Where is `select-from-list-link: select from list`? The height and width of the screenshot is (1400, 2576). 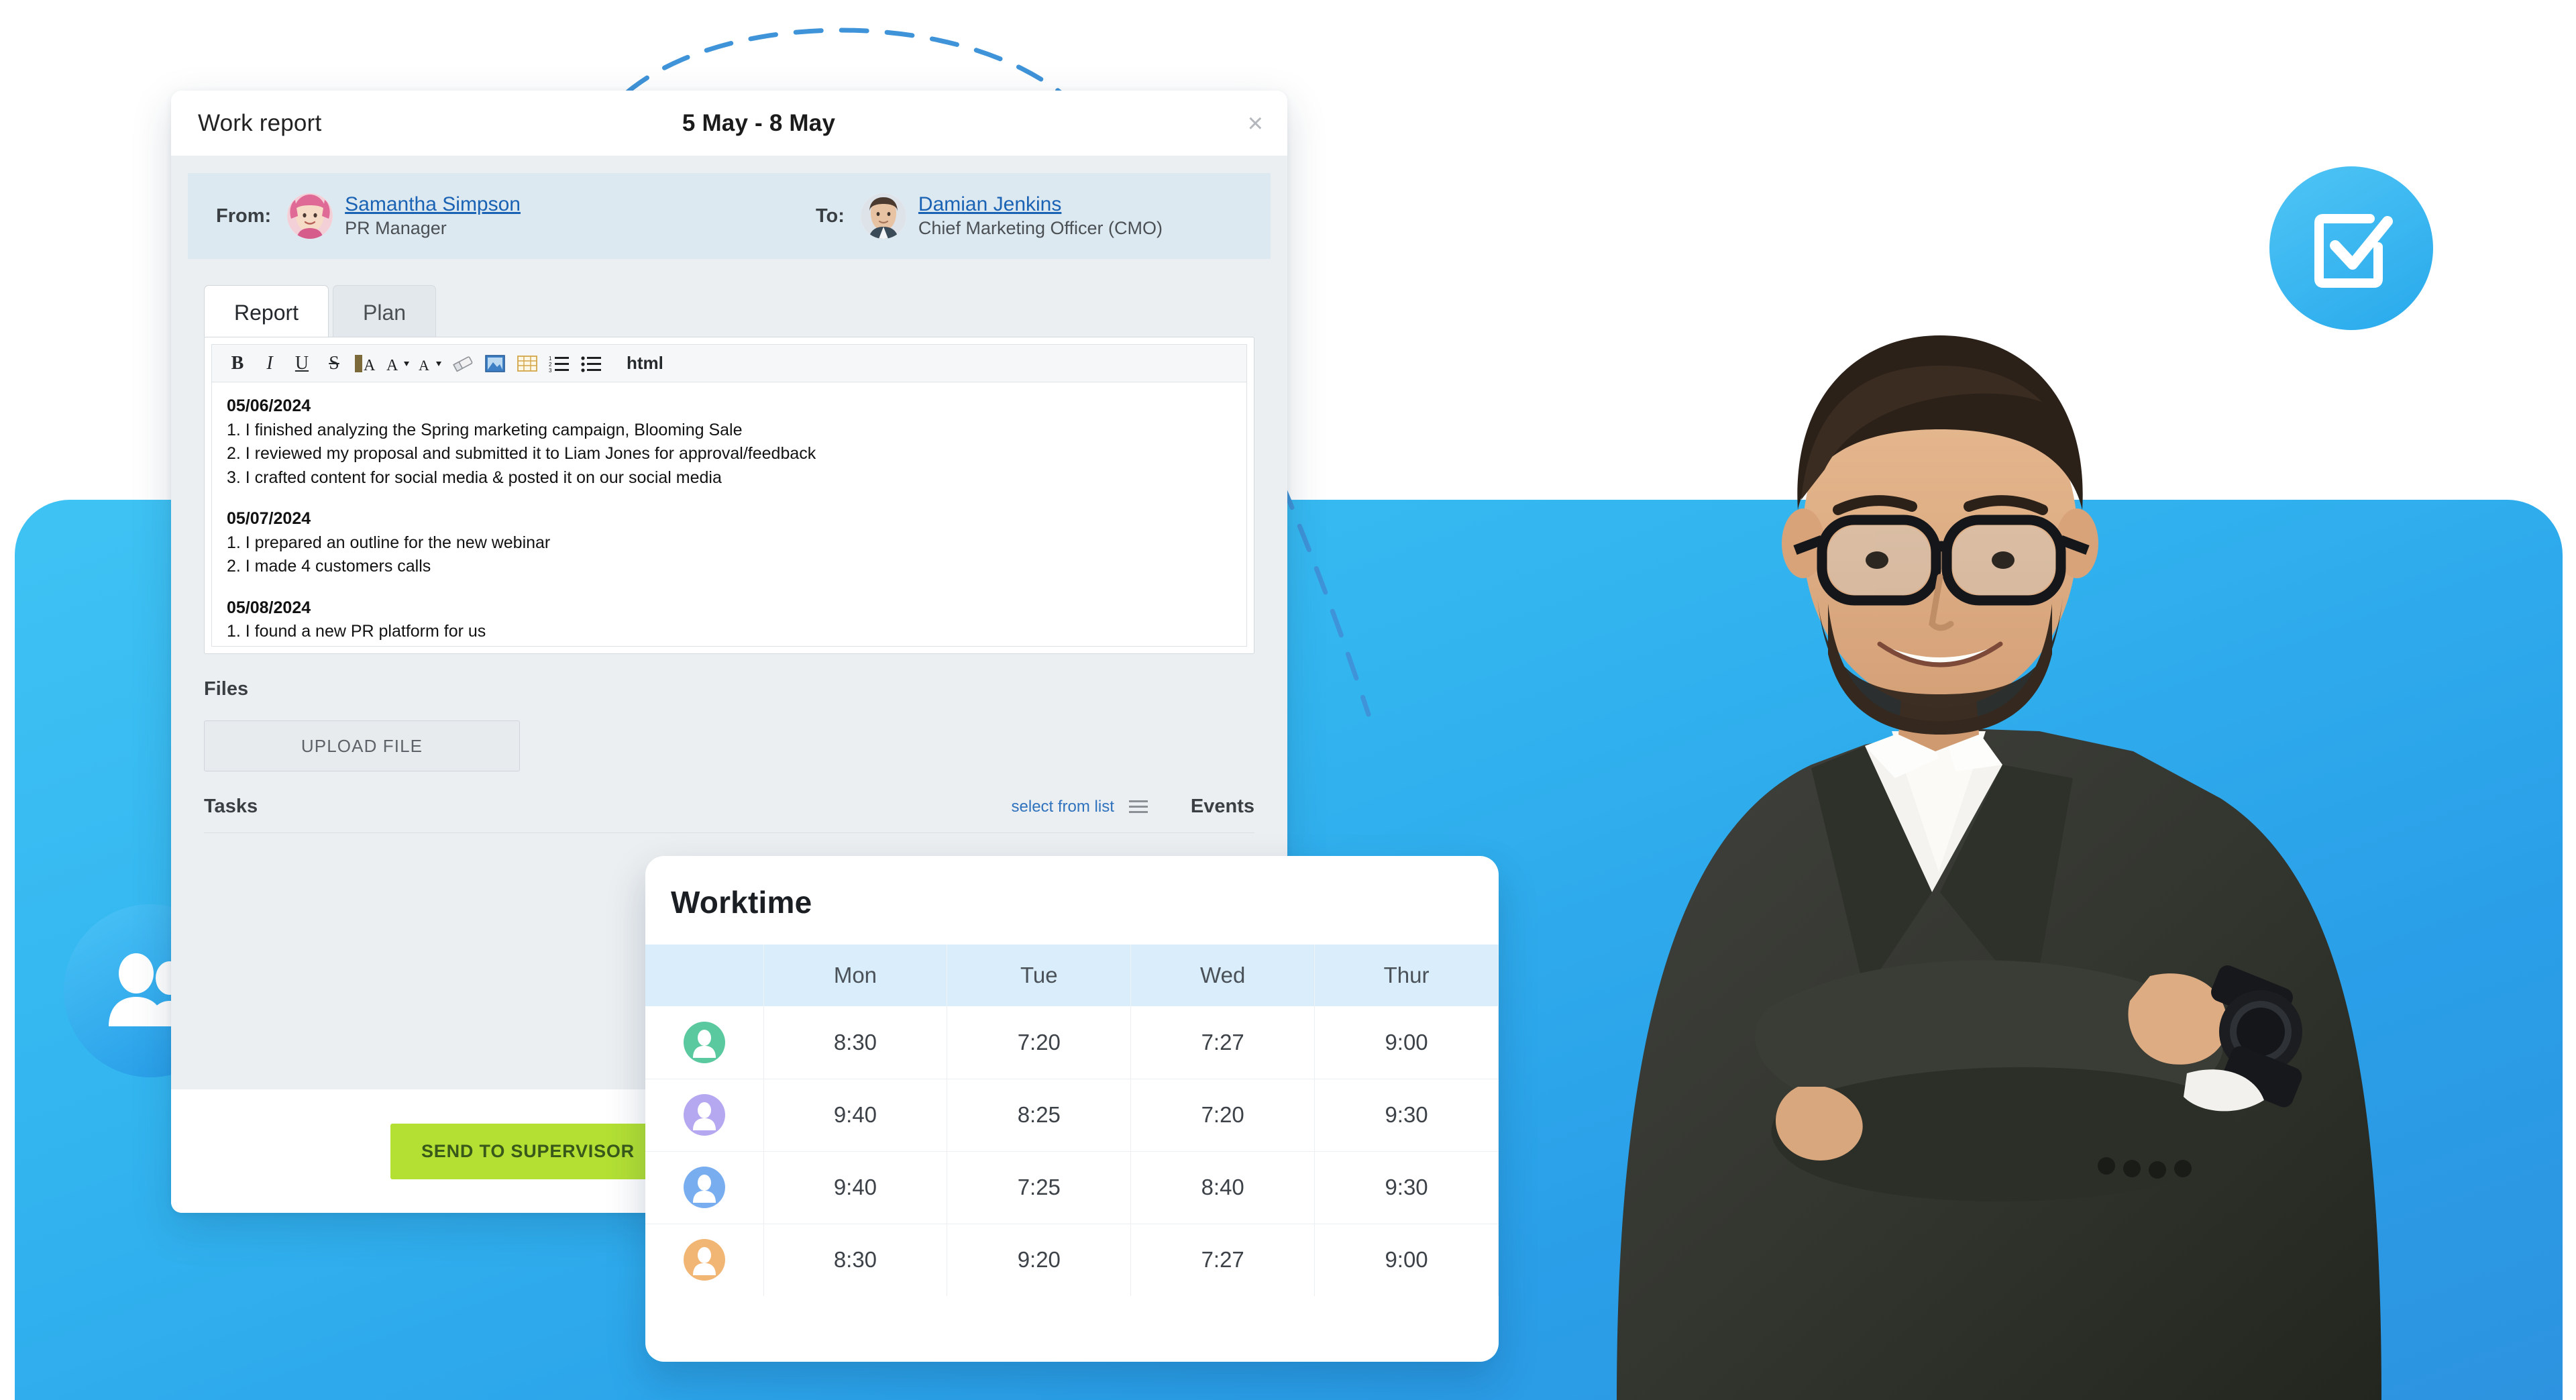
select-from-list-link: select from list is located at coordinates (1063, 807).